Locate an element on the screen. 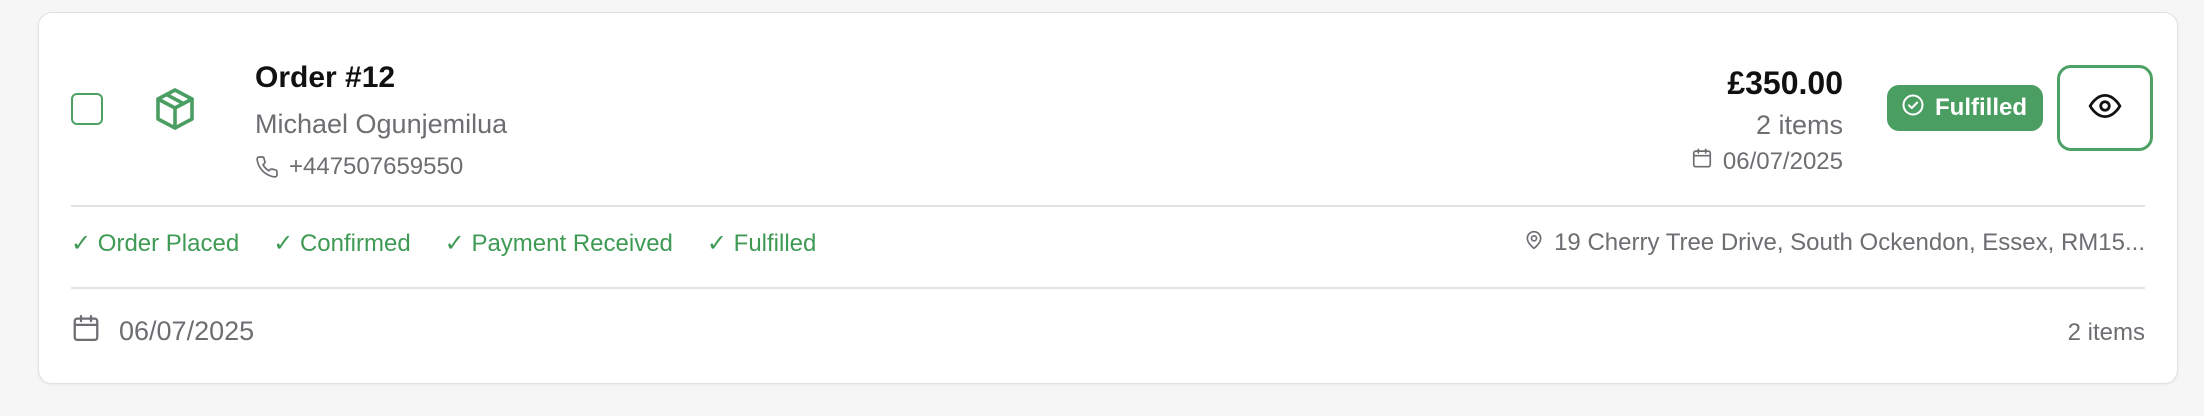 The image size is (2204, 416). step-fulfilled: ✓ Fulfilled is located at coordinates (761, 243).